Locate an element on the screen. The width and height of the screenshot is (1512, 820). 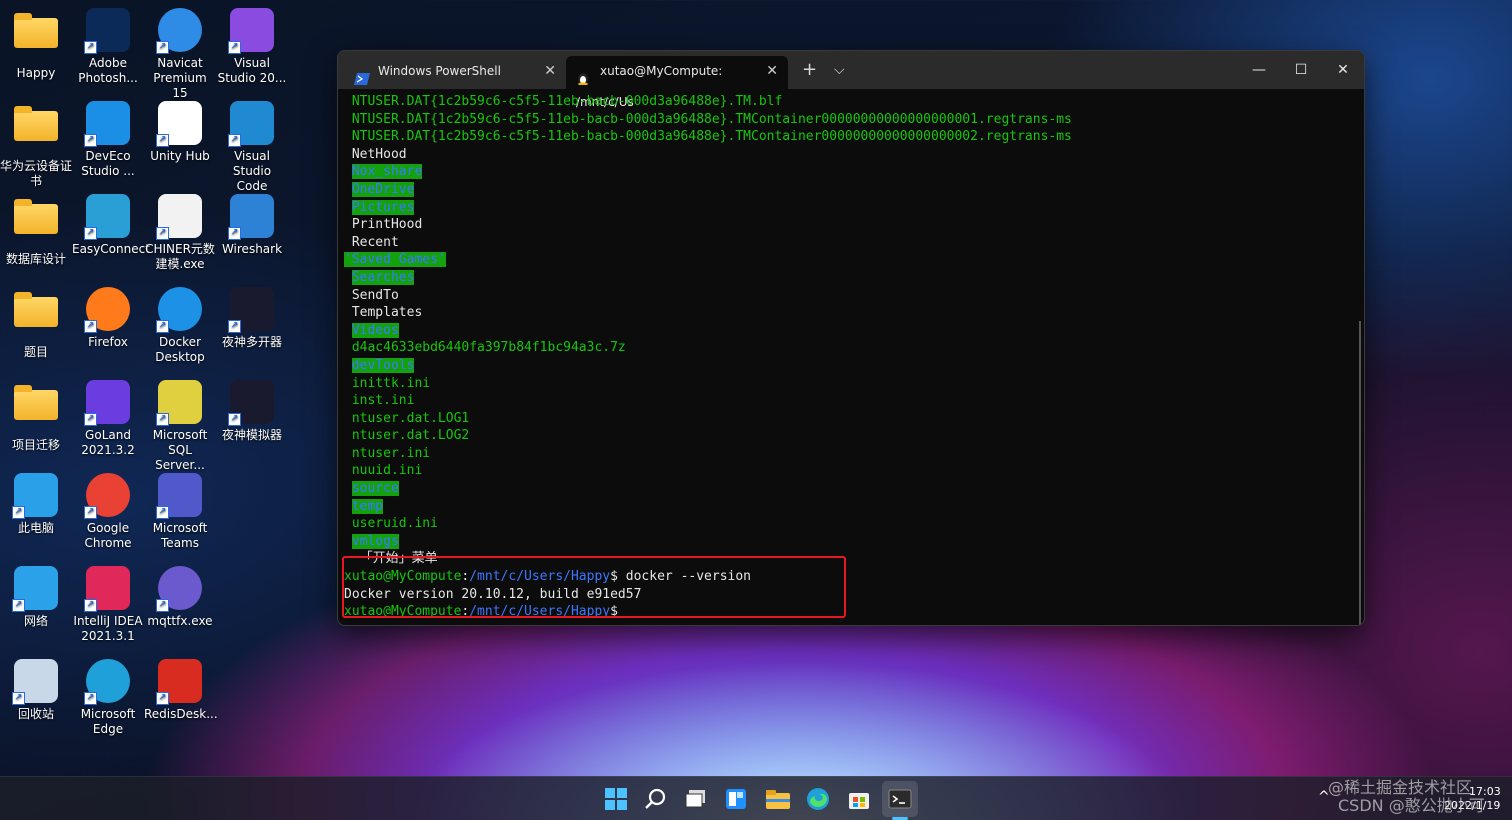
close-button: ✕ is located at coordinates (1343, 70).